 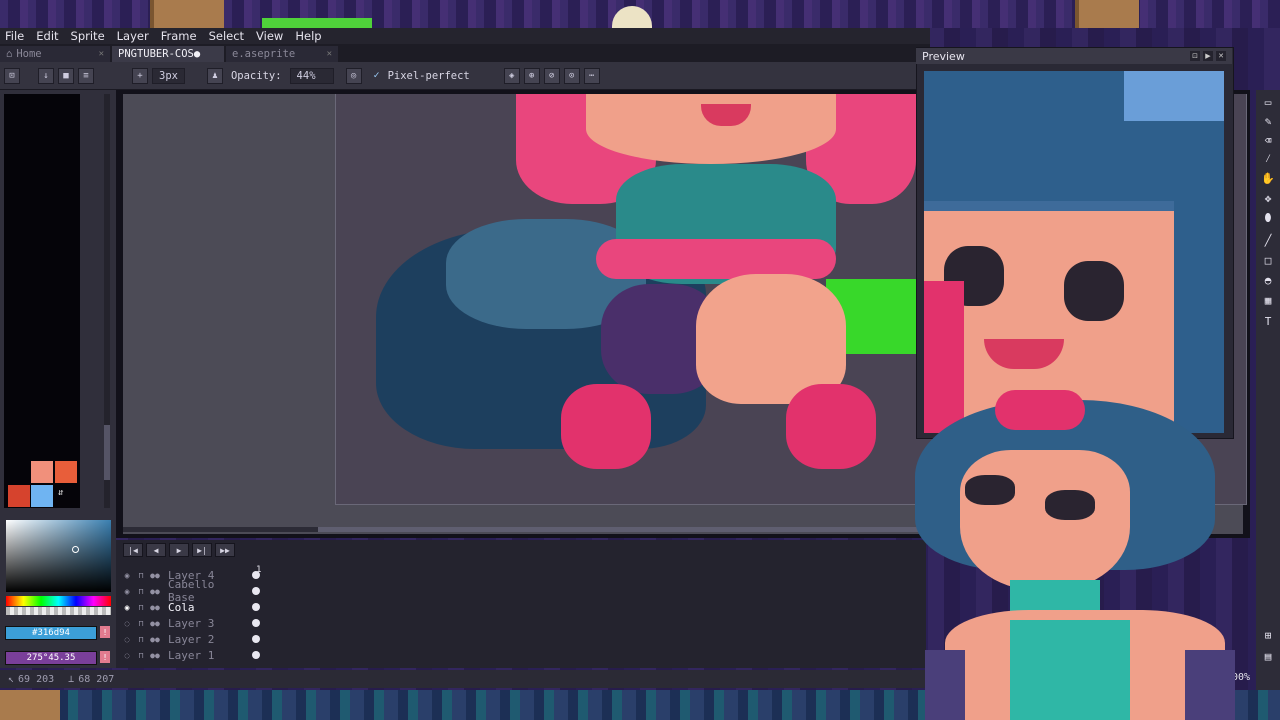 I want to click on lock-icon: ⊡, so click(x=12, y=75).